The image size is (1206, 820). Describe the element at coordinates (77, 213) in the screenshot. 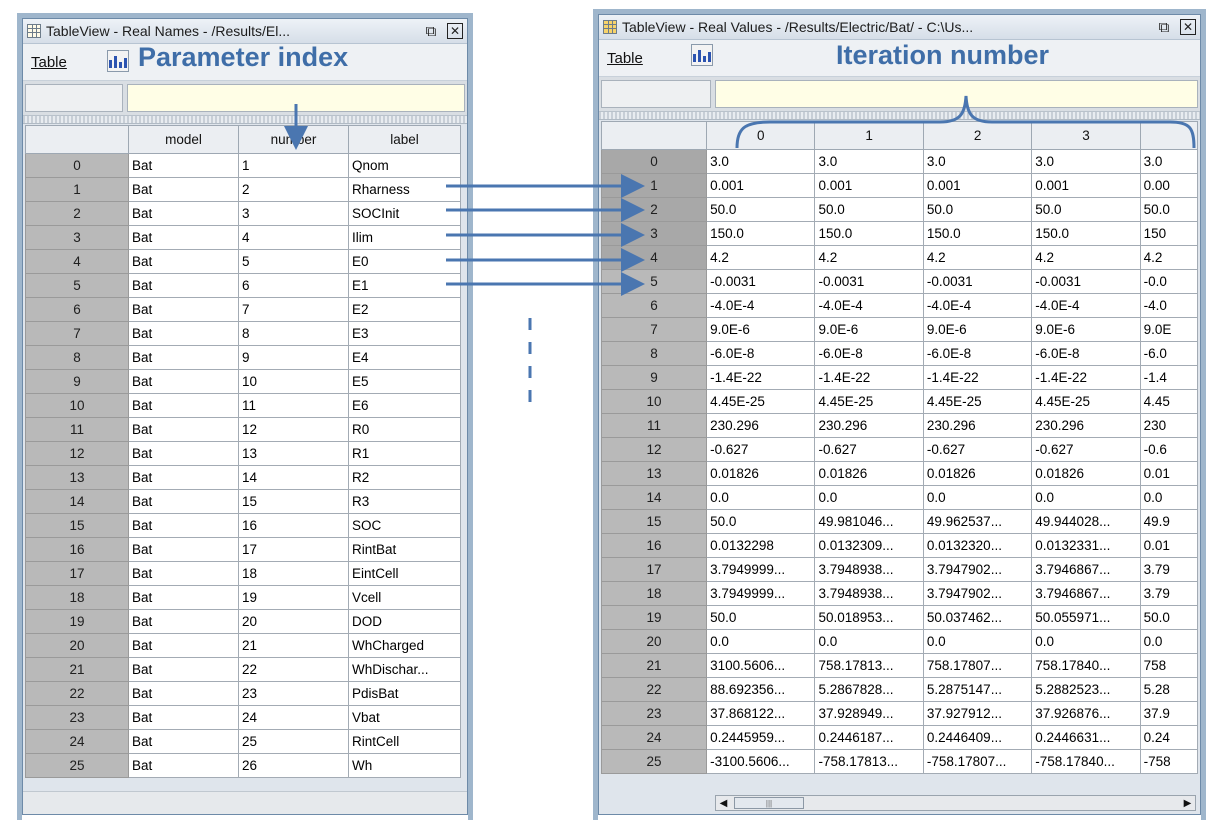

I see `row-header: 2` at that location.